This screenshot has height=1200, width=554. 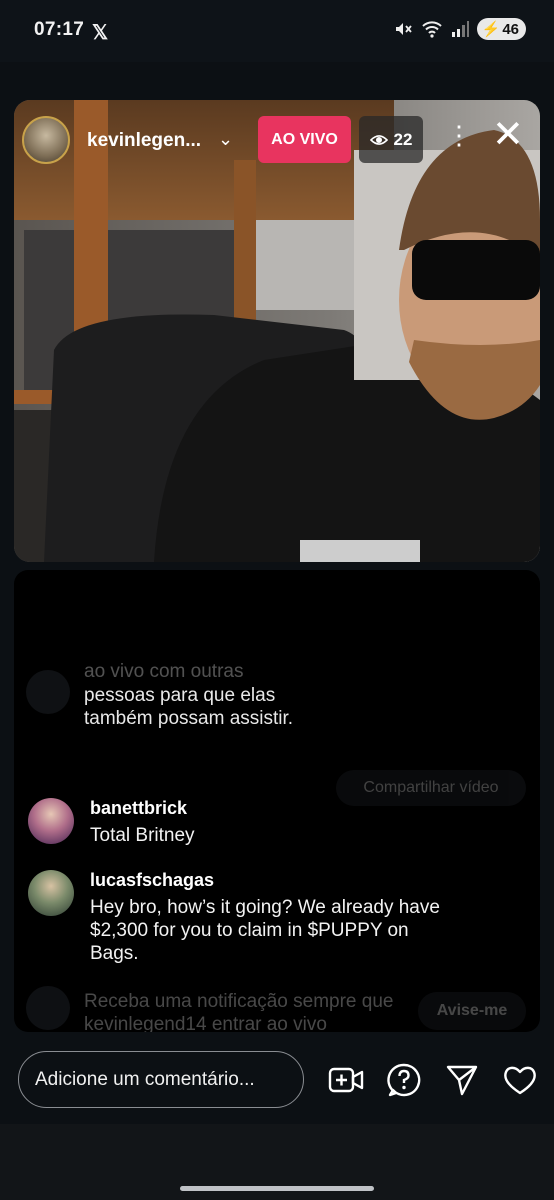 What do you see at coordinates (472, 1011) in the screenshot?
I see `notify-me-button: Avise-me` at bounding box center [472, 1011].